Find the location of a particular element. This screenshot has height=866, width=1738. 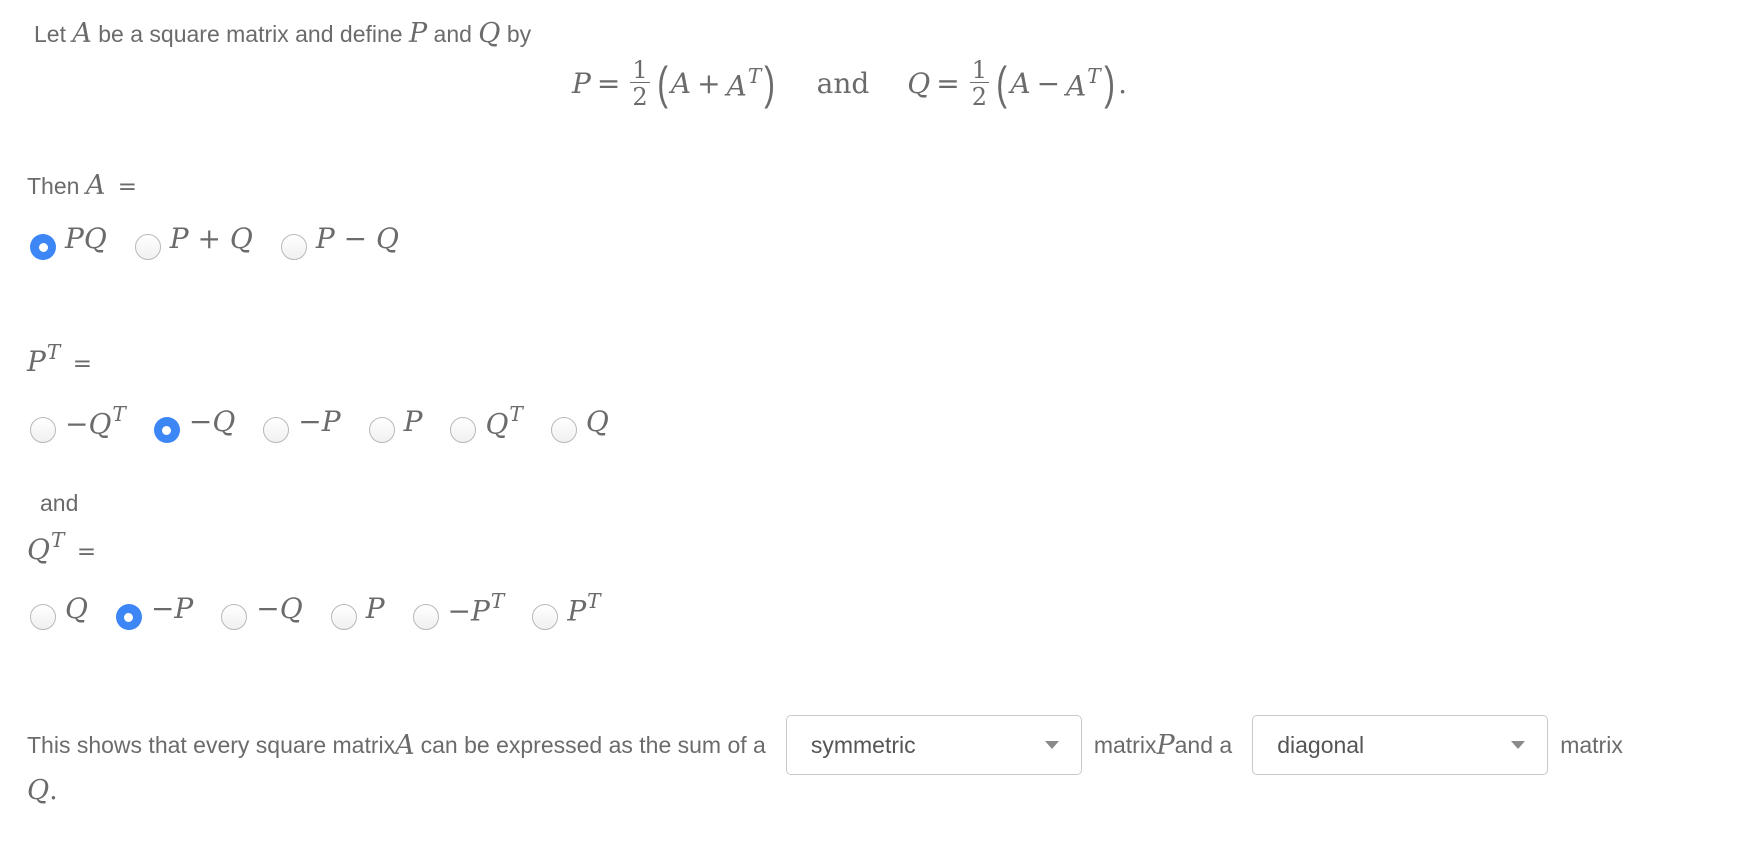

select-matrix-type-q: diagonal is located at coordinates (1400, 745).